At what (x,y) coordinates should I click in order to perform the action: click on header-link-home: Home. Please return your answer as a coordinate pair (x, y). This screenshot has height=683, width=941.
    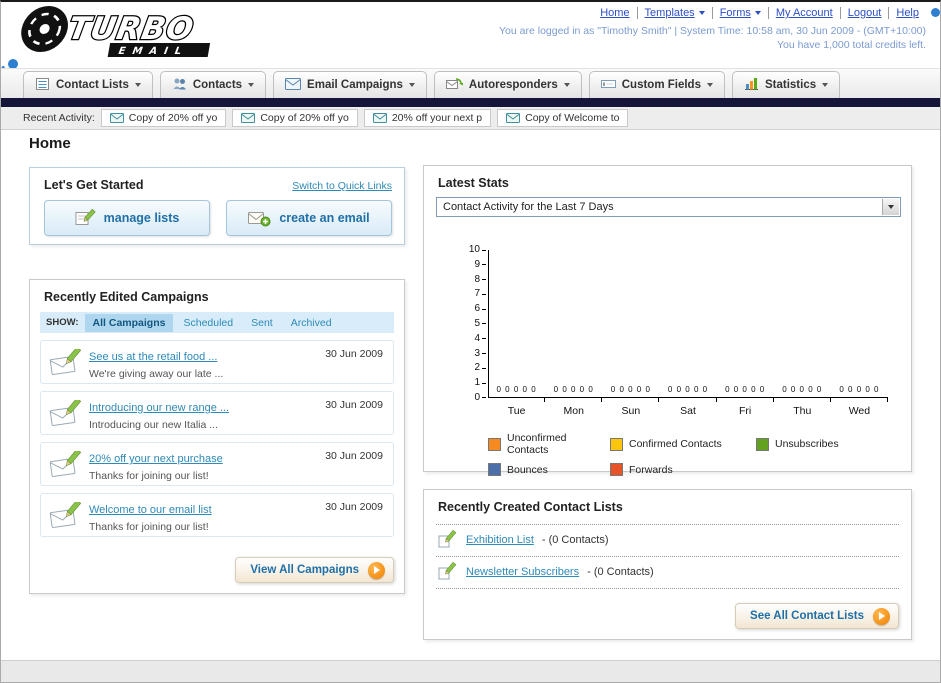
    Looking at the image, I should click on (614, 13).